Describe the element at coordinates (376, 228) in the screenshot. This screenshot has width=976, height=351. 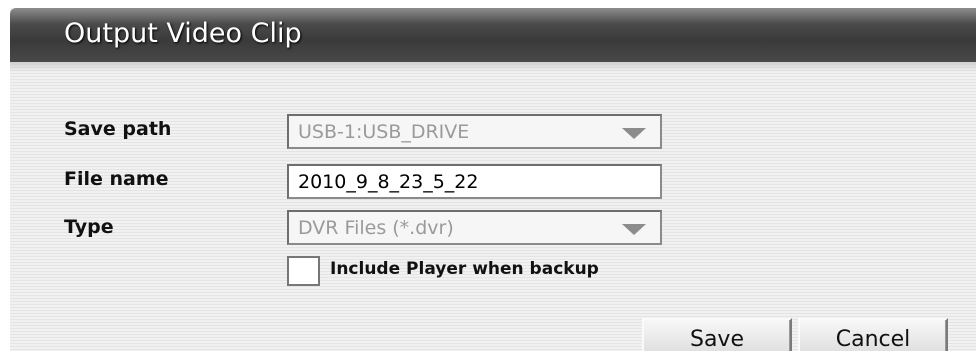
I see `type-value: DVR Files (*.dvr)` at that location.